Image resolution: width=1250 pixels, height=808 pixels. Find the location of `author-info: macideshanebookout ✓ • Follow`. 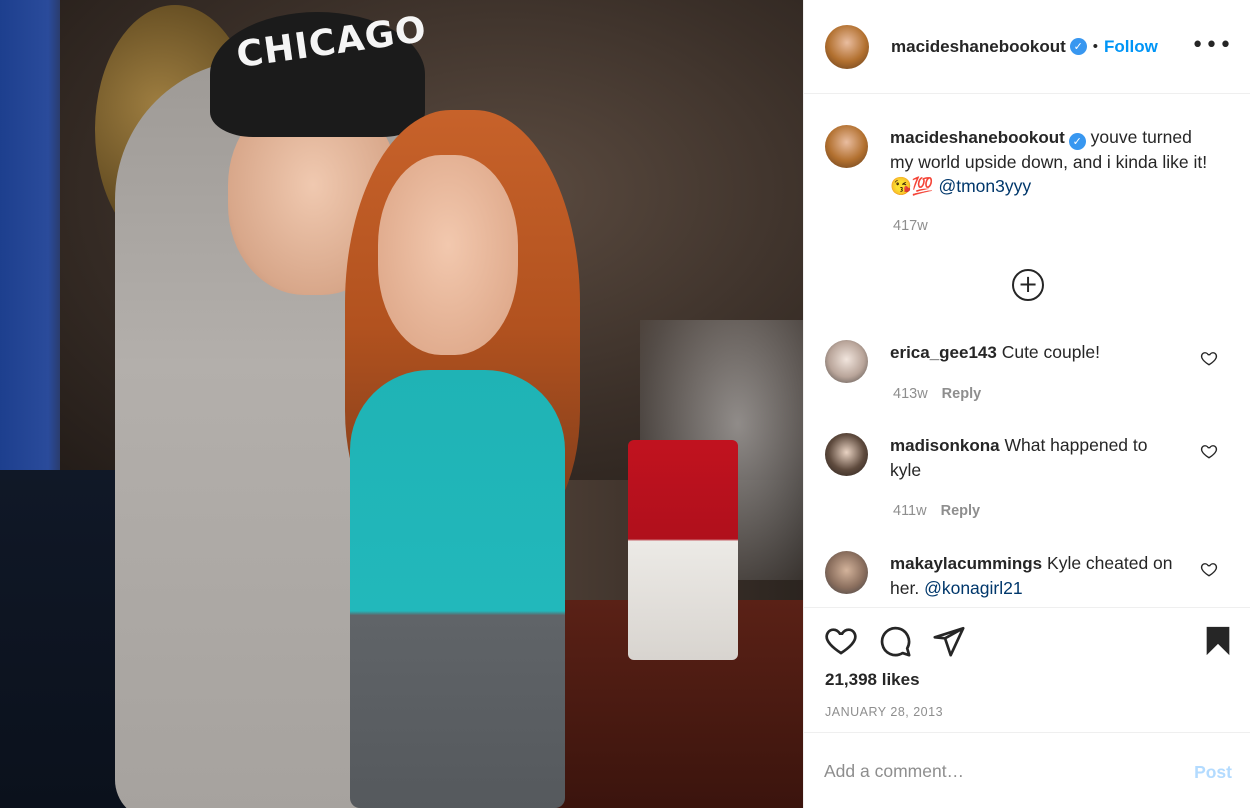

author-info: macideshanebookout ✓ • Follow is located at coordinates (1024, 47).